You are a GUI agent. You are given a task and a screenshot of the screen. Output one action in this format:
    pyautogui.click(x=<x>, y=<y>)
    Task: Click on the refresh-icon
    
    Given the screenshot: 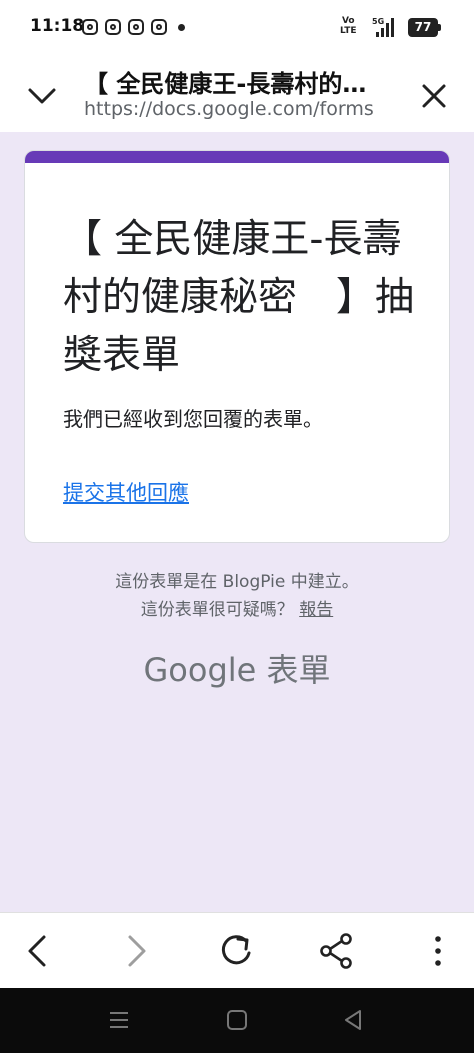 What is the action you would take?
    pyautogui.click(x=236, y=951)
    